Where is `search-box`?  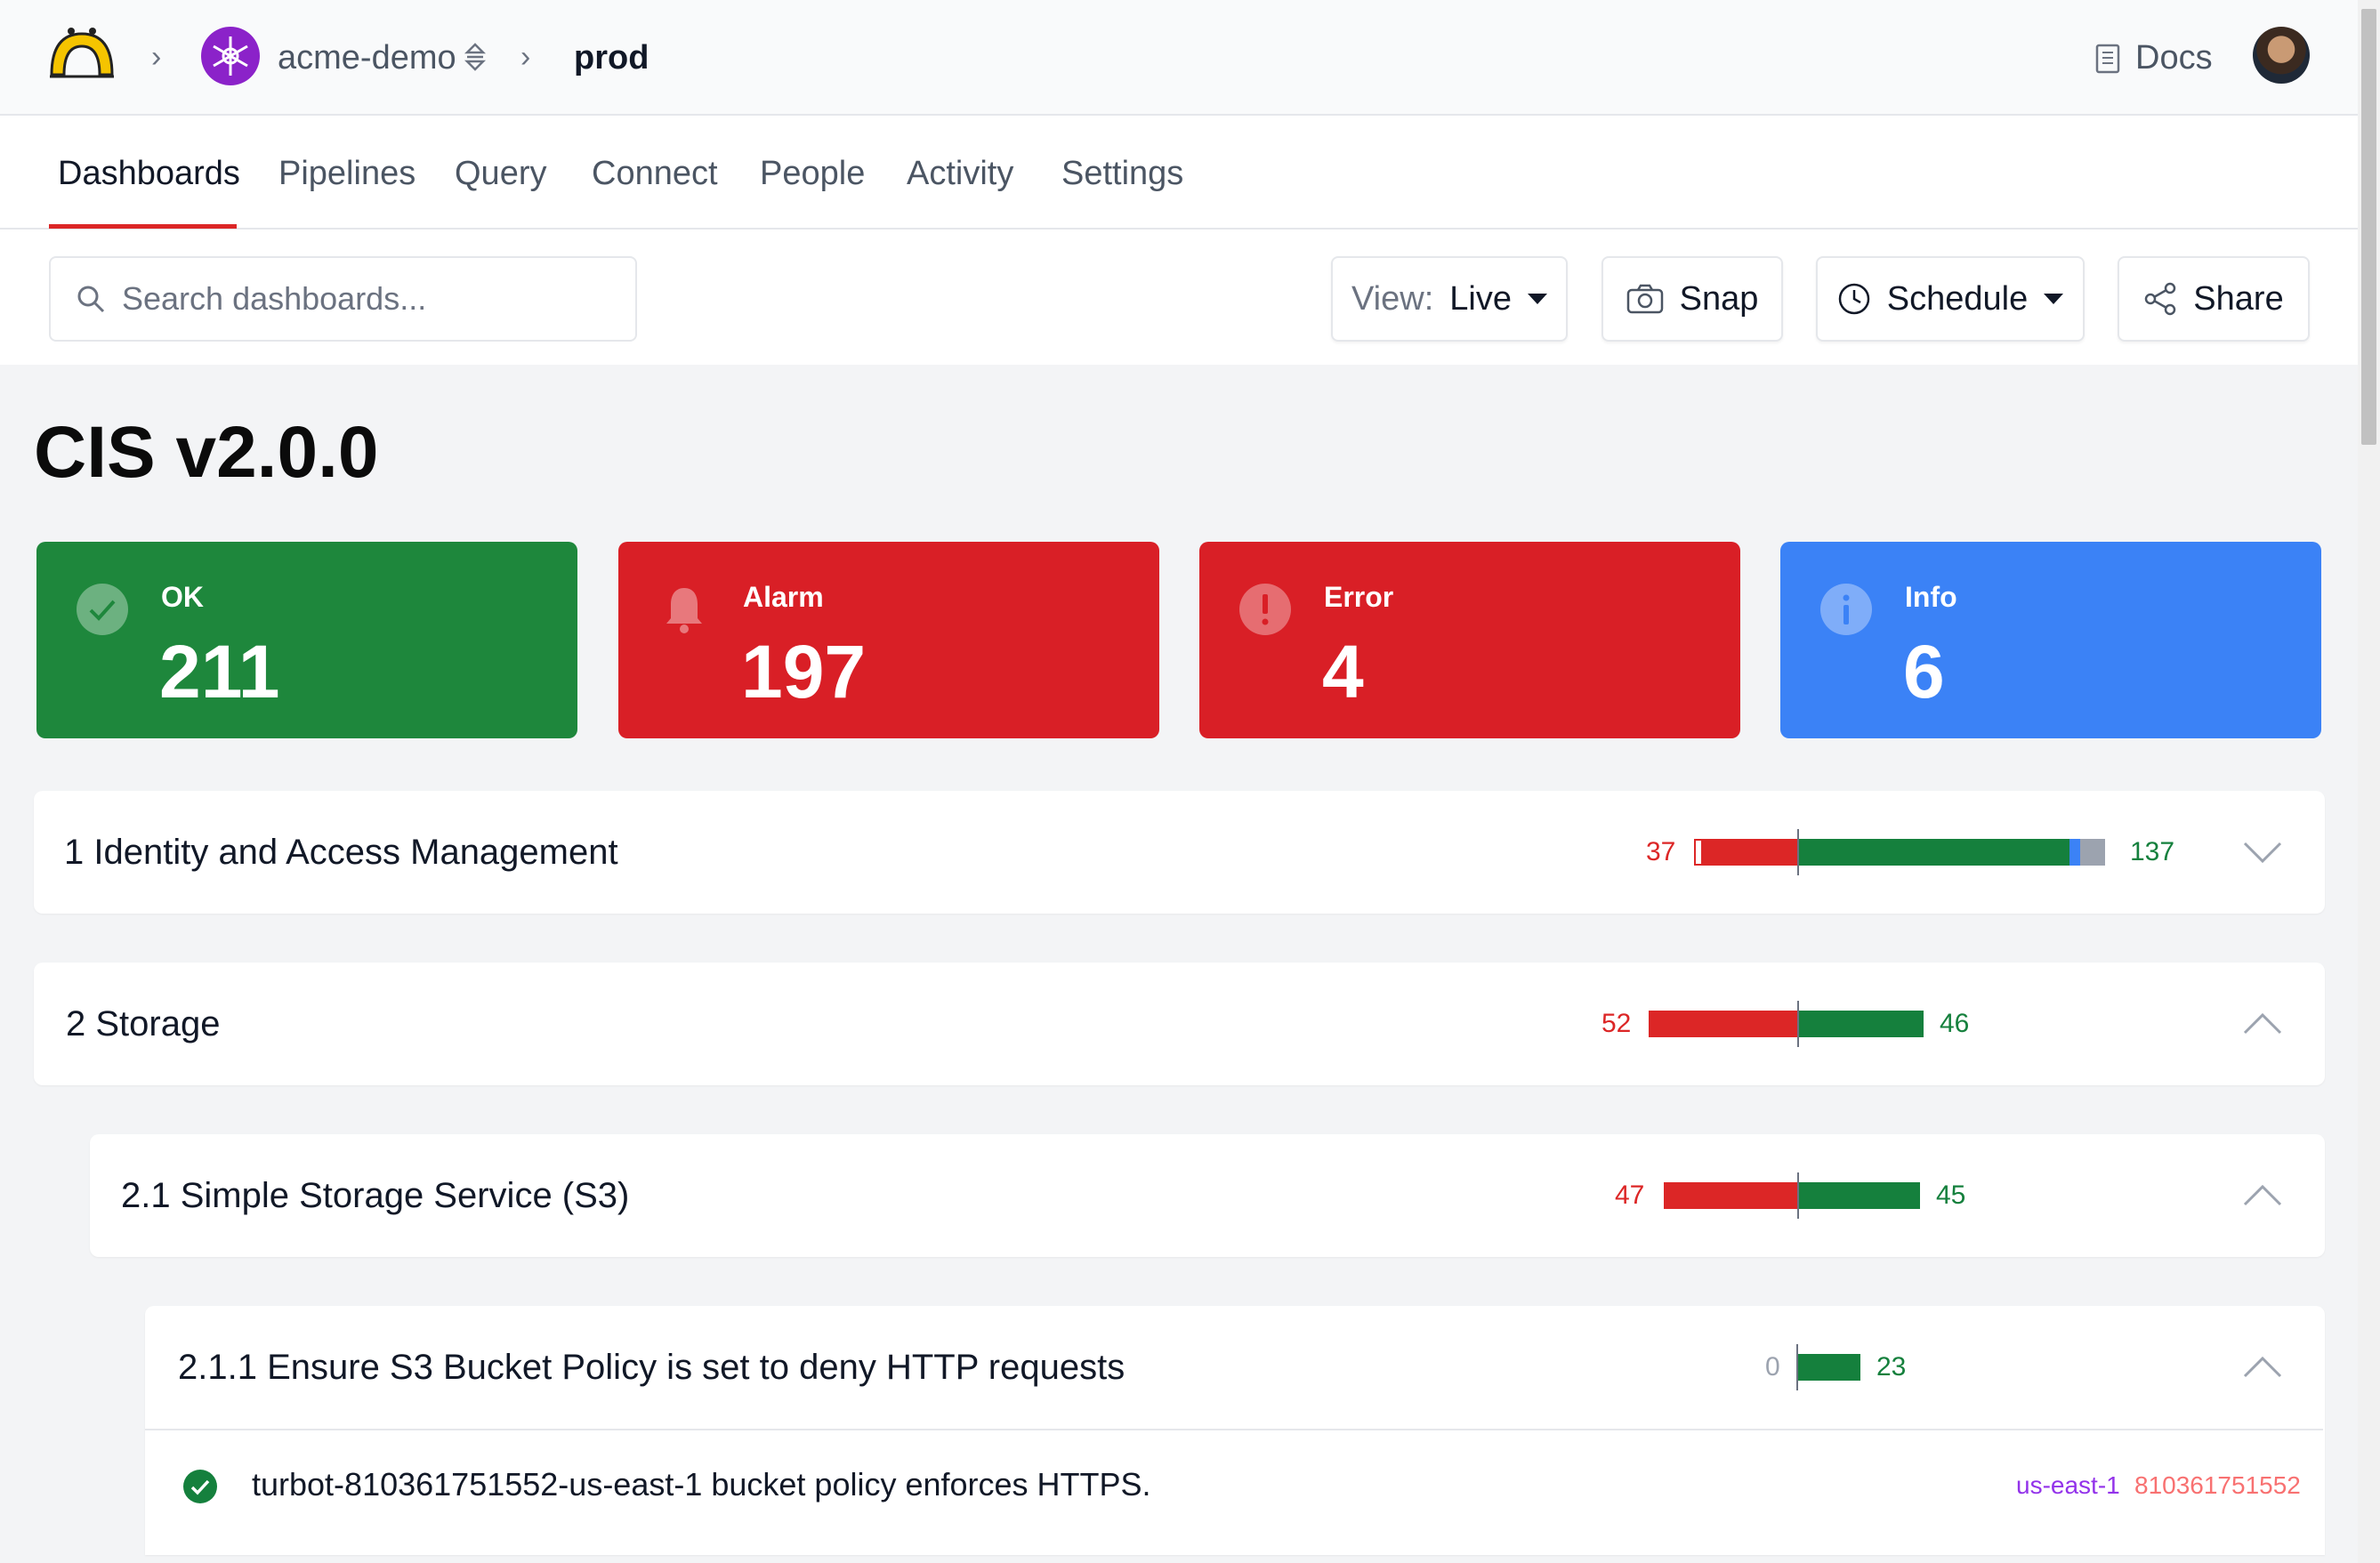
search-box is located at coordinates (343, 299).